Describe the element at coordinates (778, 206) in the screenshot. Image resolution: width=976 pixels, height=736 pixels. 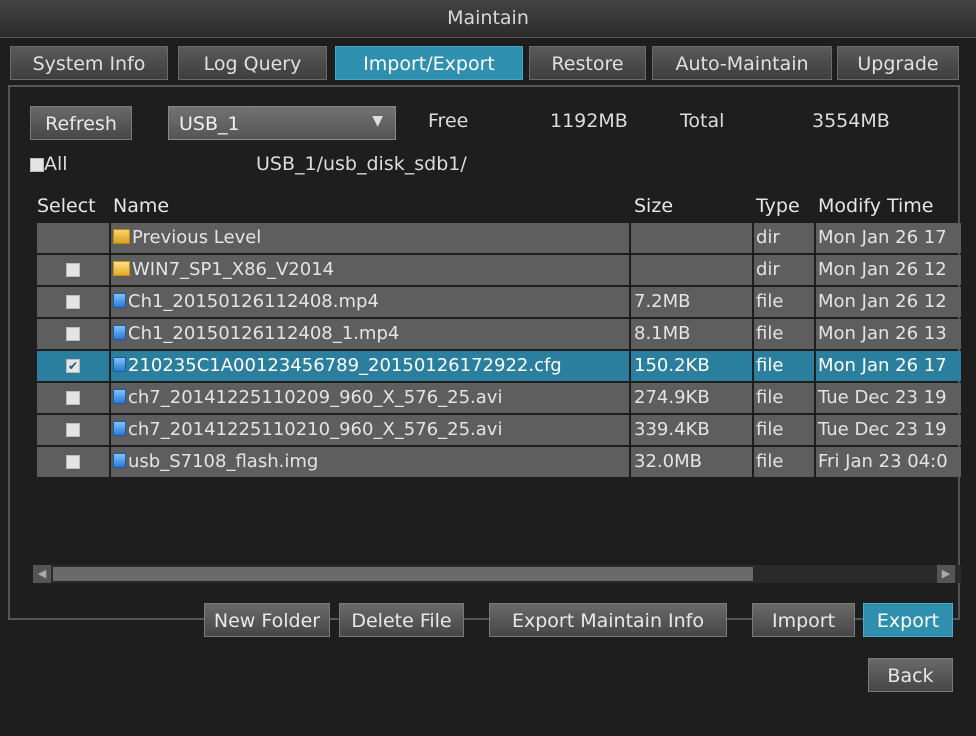
I see `column-header-type: Type` at that location.